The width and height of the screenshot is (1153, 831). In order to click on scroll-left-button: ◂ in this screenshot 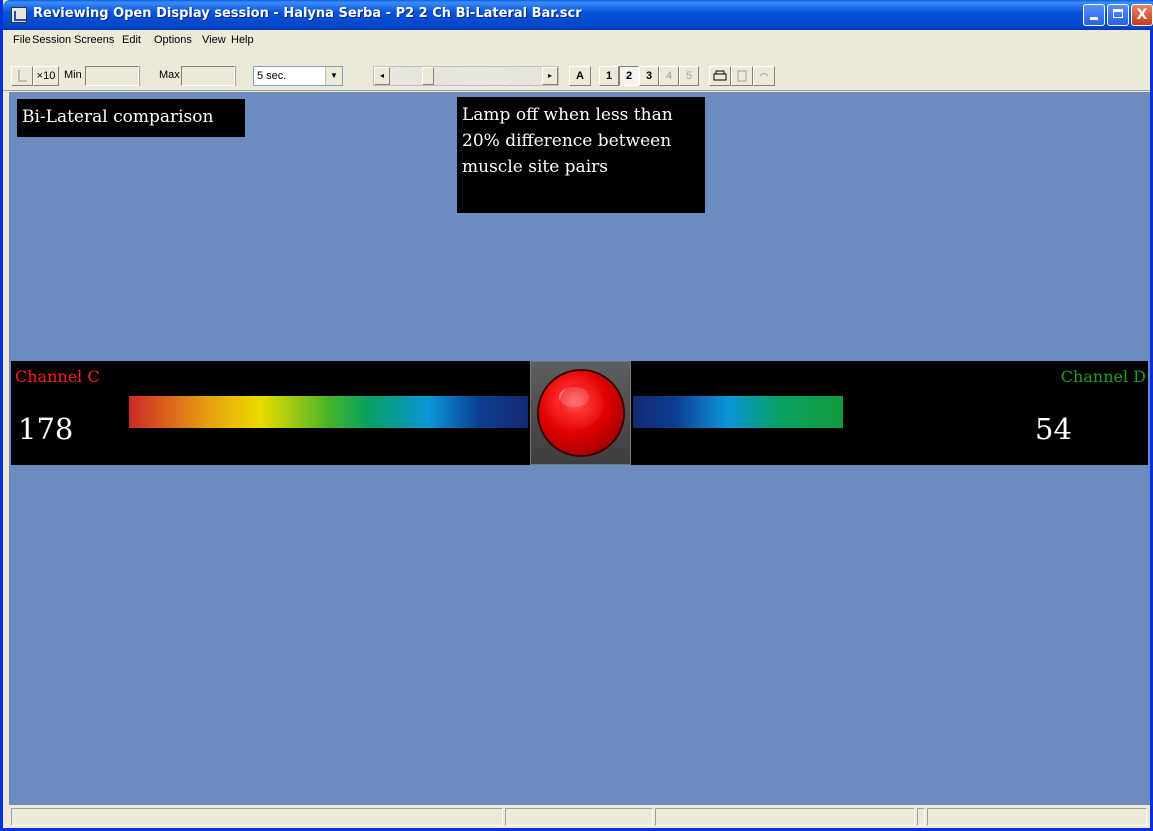, I will do `click(382, 76)`.